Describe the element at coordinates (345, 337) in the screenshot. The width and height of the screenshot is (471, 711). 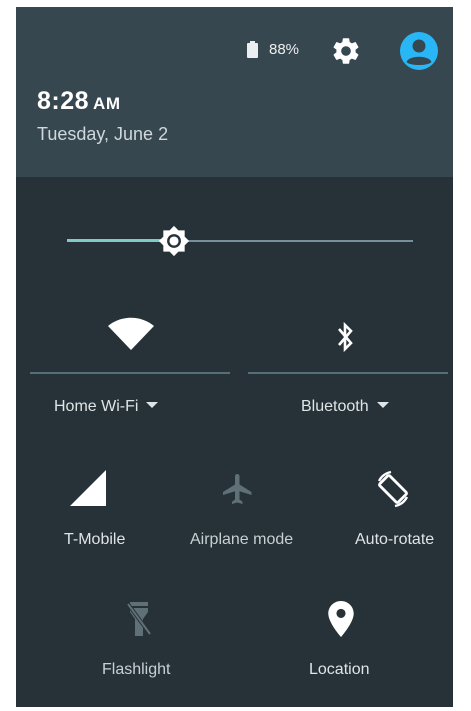
I see `bluetooth-icon` at that location.